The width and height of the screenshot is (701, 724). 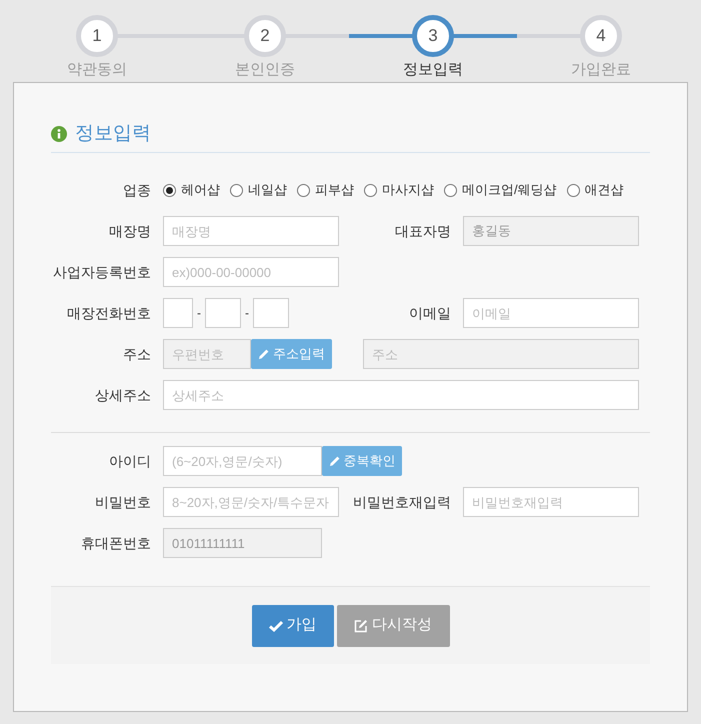 I want to click on field-label: 비밀번호재입력, so click(x=402, y=502).